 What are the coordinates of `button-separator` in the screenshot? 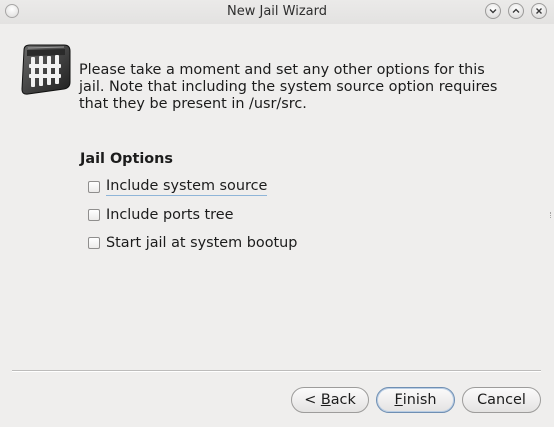 It's located at (276, 371).